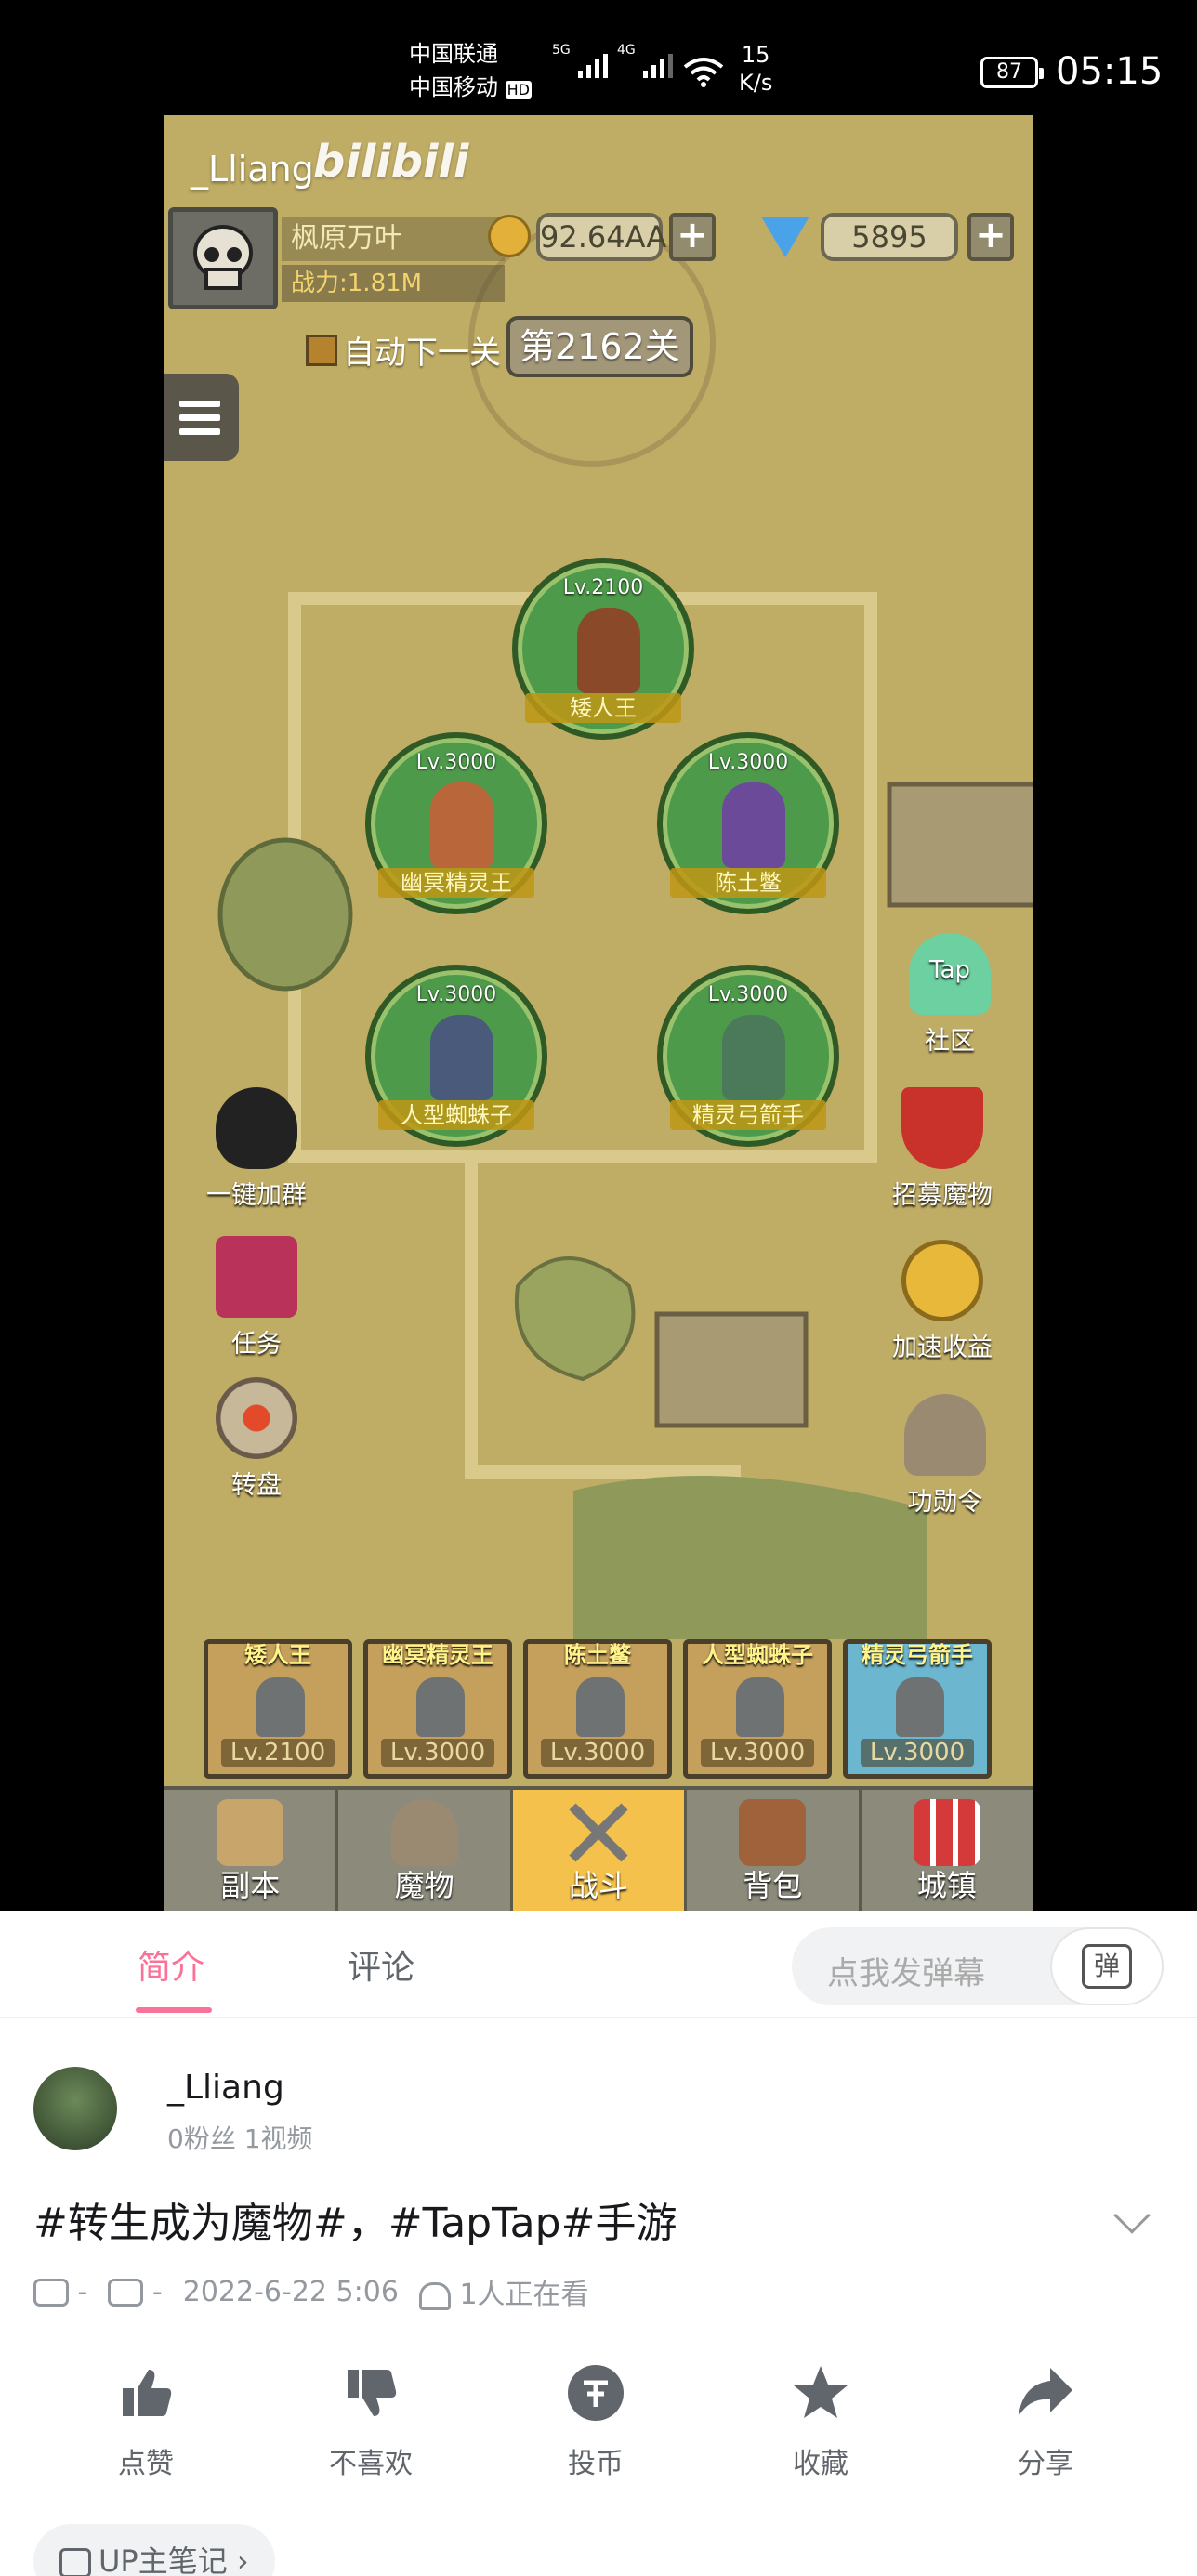 The image size is (1197, 2576). I want to click on nav-town: 城镇, so click(947, 1850).